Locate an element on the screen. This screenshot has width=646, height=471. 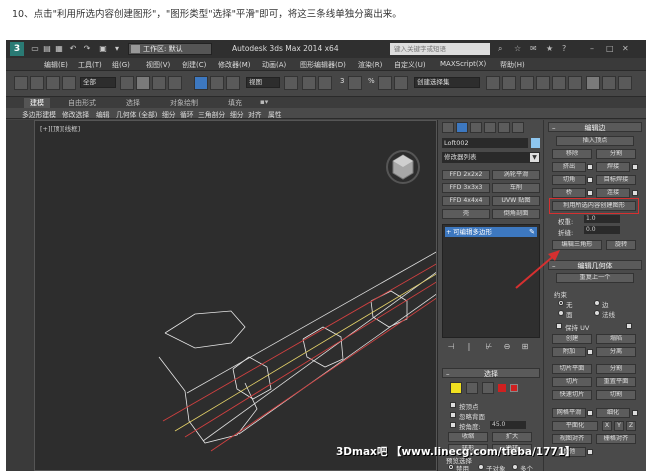
annotation-arrow-overlay is located at coordinates (537, 269).